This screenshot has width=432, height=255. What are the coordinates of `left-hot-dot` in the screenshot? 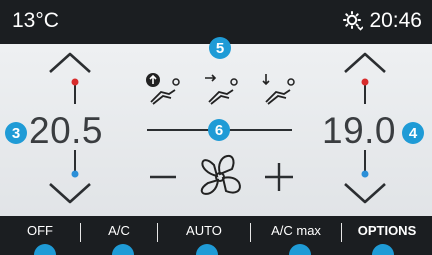 It's located at (75, 82).